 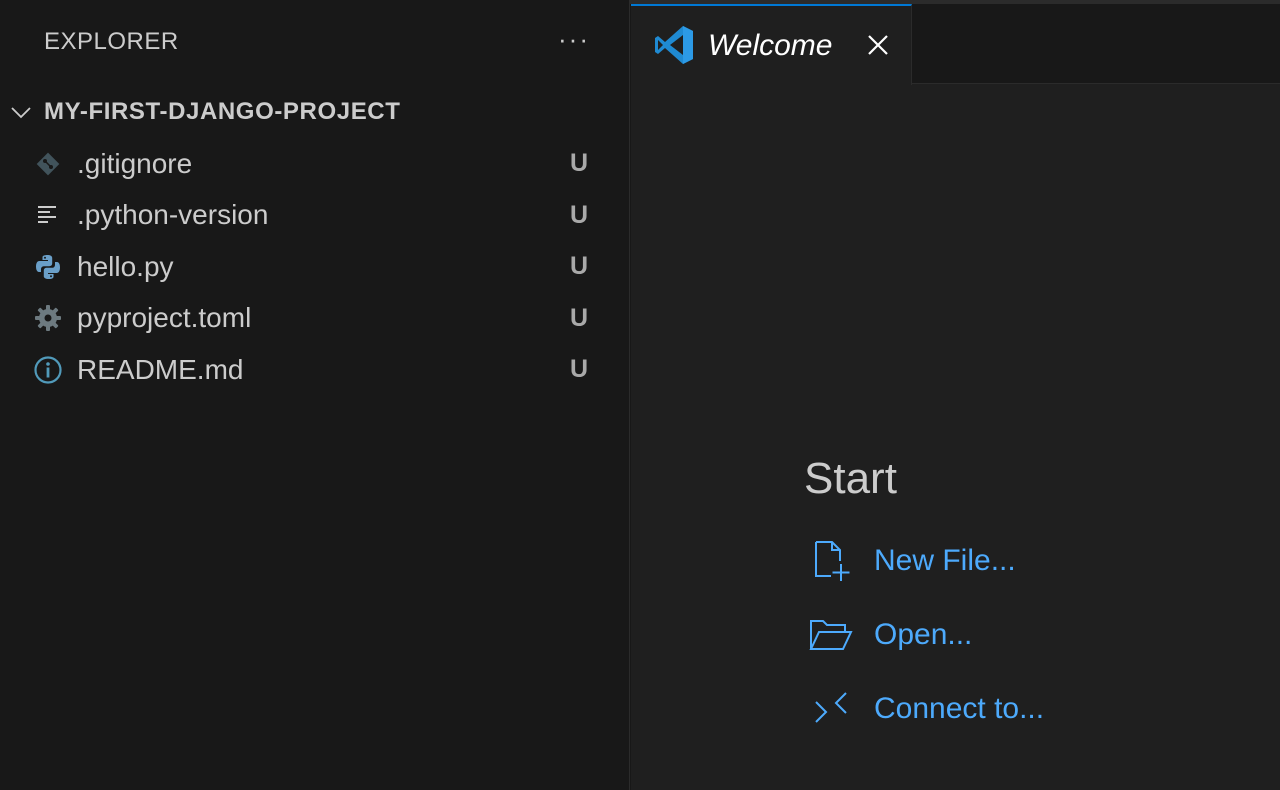 I want to click on vscode-logo-icon, so click(x=674, y=45).